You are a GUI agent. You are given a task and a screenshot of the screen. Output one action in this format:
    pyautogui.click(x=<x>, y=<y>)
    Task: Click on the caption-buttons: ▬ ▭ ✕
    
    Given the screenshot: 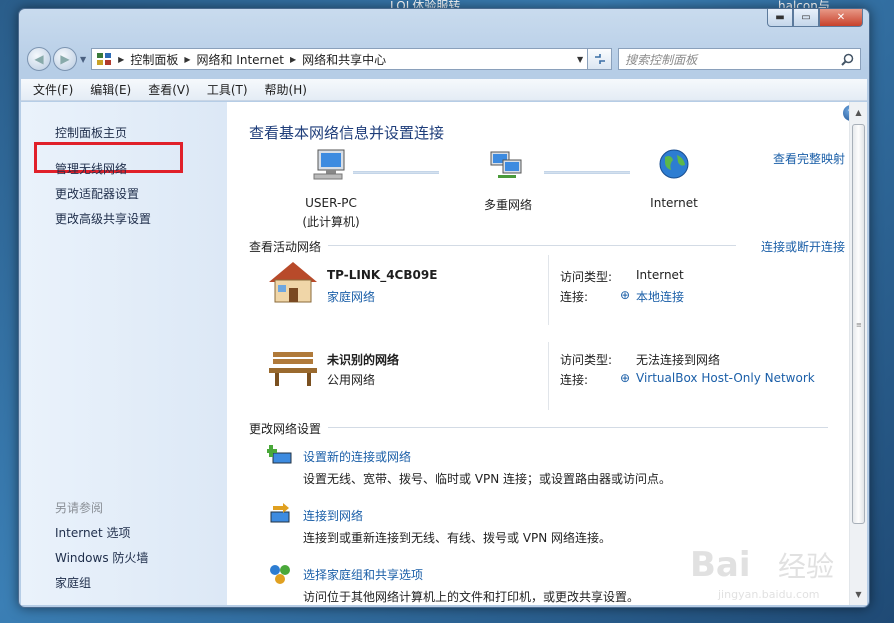 What is the action you would take?
    pyautogui.click(x=815, y=18)
    